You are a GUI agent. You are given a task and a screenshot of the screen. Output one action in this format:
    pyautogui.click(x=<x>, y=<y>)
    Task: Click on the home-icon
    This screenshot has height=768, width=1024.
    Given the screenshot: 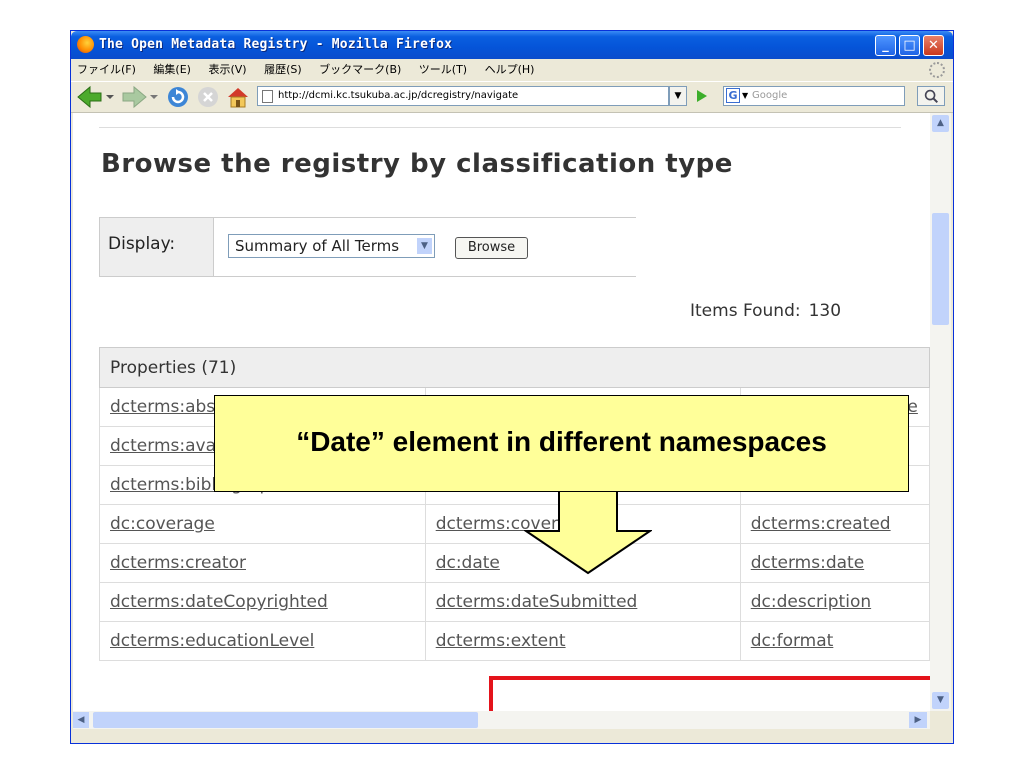 What is the action you would take?
    pyautogui.click(x=238, y=97)
    